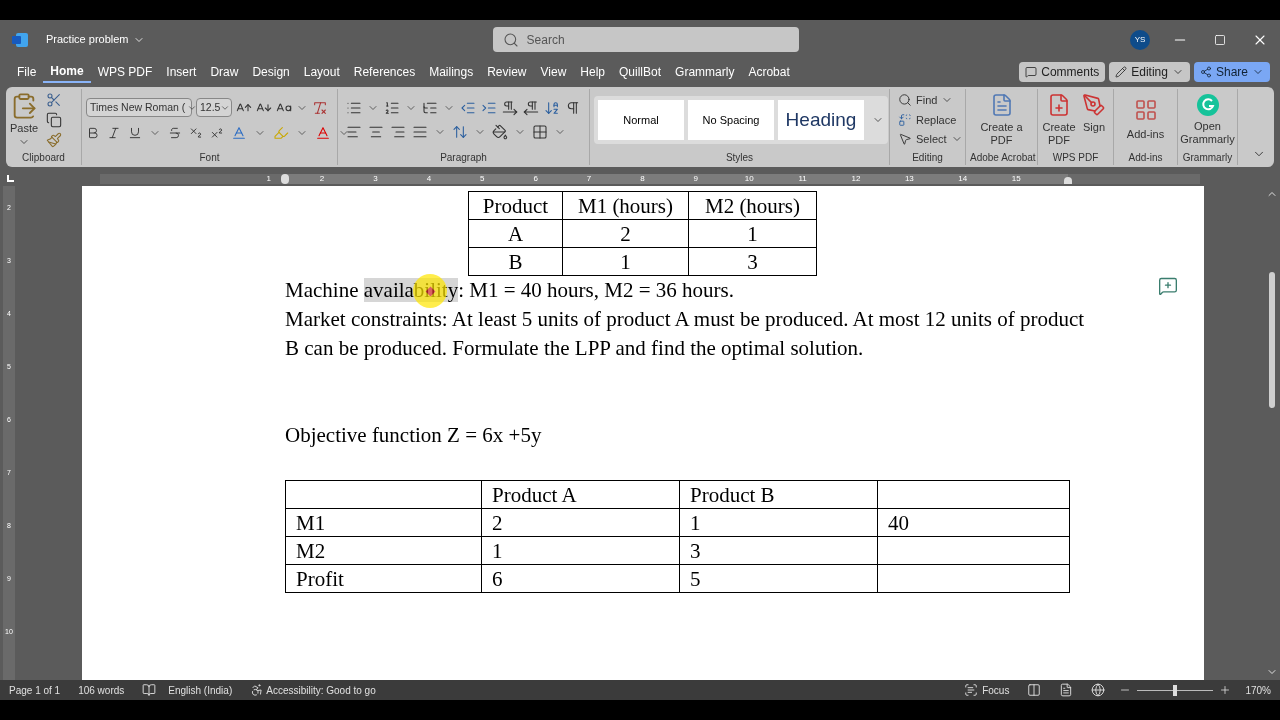  Describe the element at coordinates (27, 72) in the screenshot. I see `menu-tab: File` at that location.